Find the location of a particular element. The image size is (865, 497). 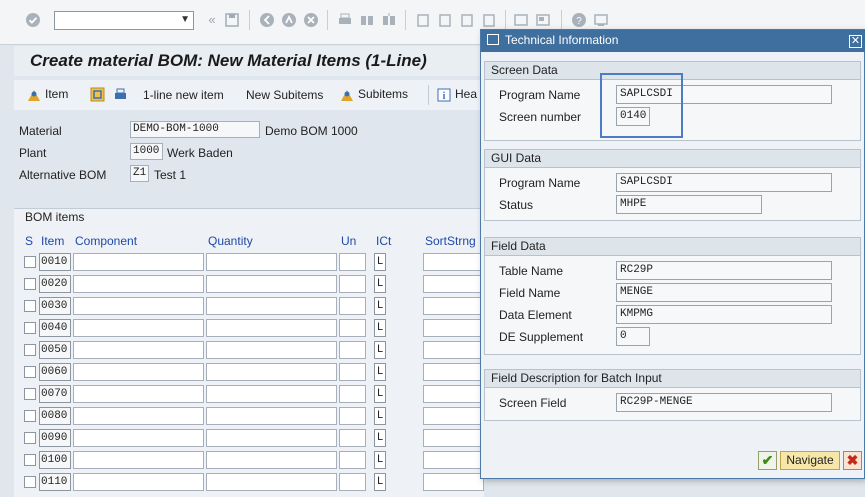

previous-page-icon is located at coordinates (445, 20).